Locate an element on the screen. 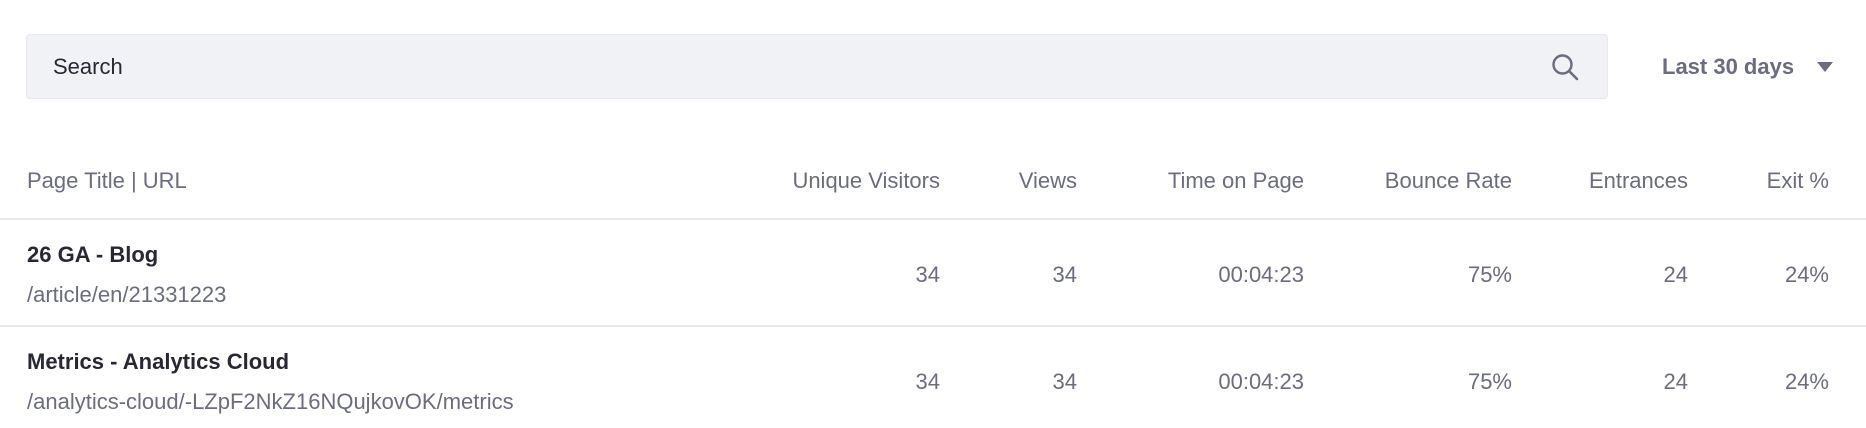 The height and width of the screenshot is (428, 1866). column-header-entrances: Entrances is located at coordinates (1638, 181).